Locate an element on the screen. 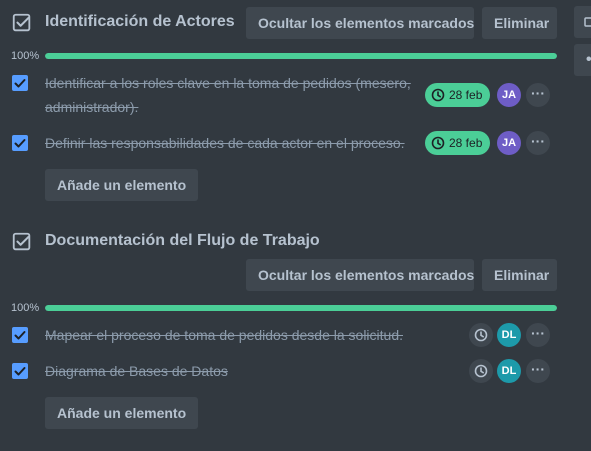  side-action-button is located at coordinates (582, 22).